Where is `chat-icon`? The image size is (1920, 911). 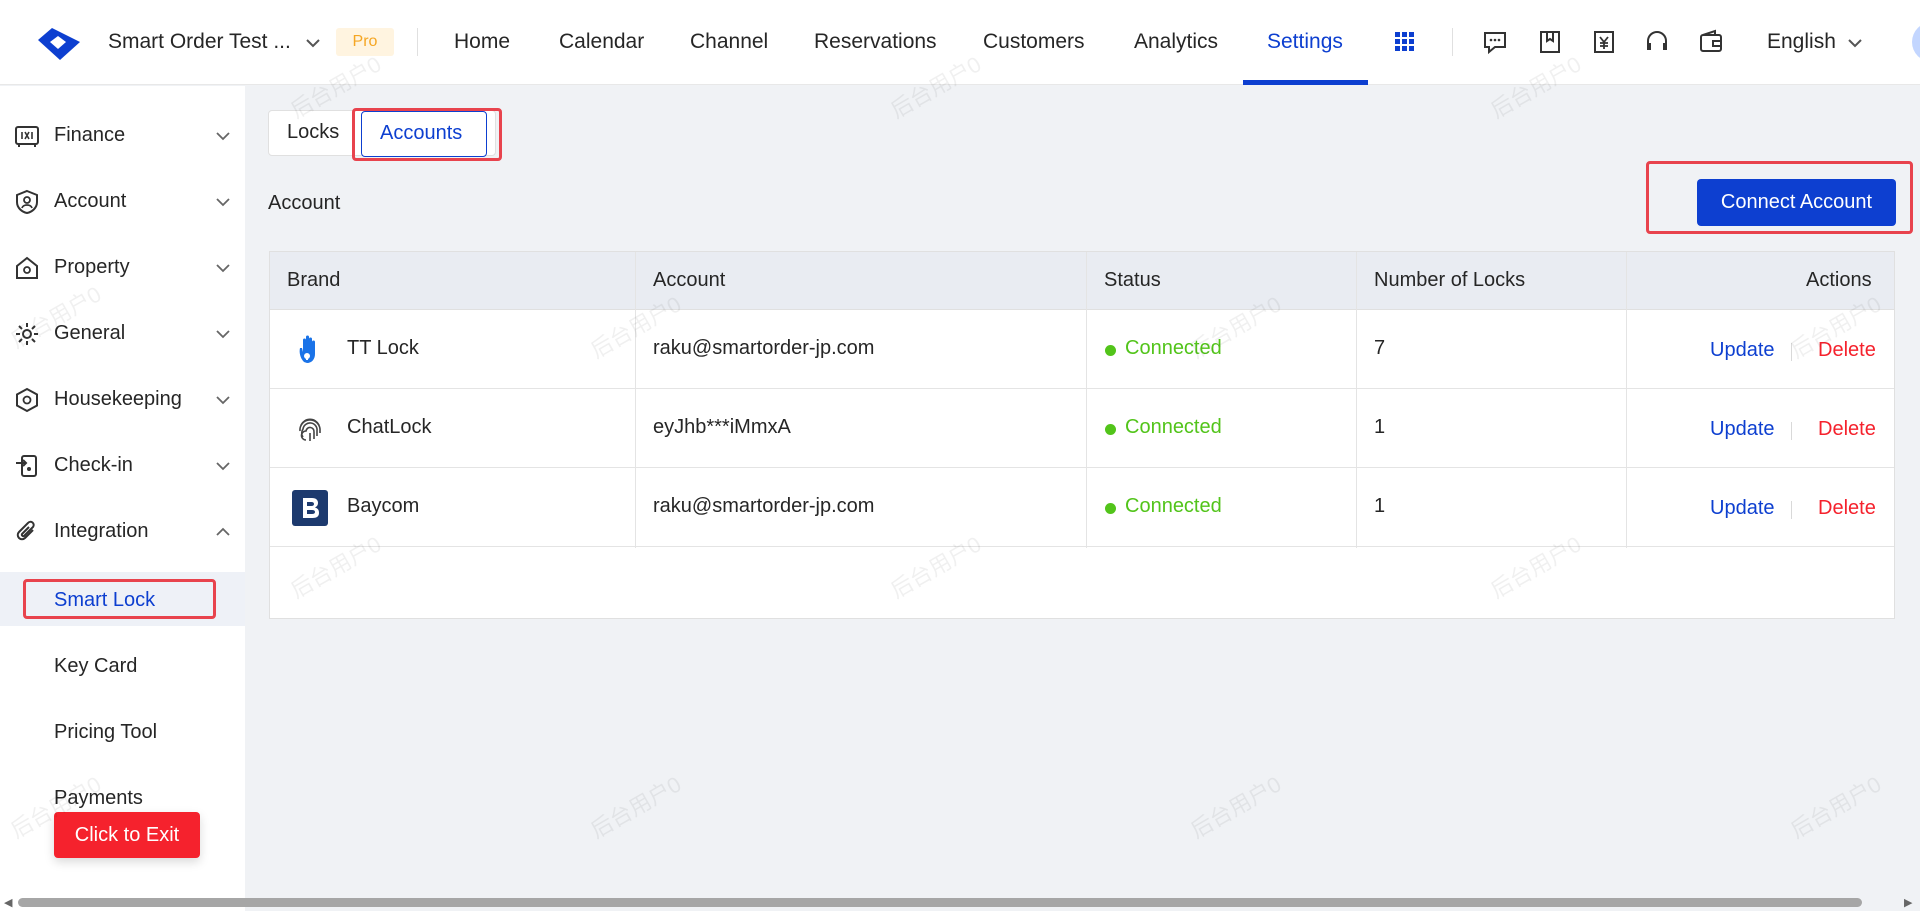 chat-icon is located at coordinates (1495, 42).